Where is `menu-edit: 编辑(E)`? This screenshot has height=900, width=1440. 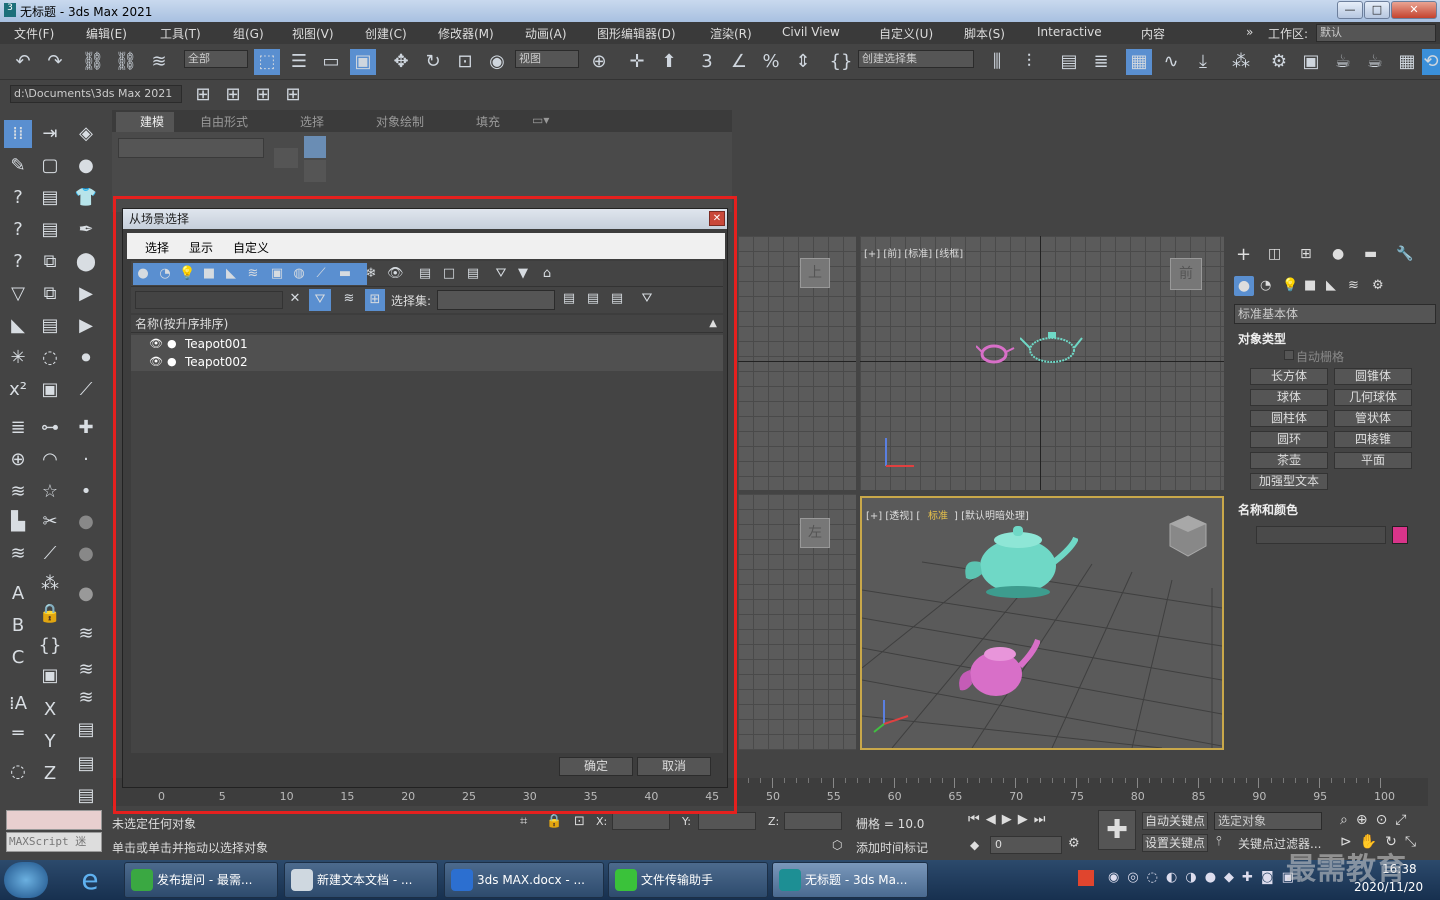
menu-edit: 编辑(E) is located at coordinates (106, 33).